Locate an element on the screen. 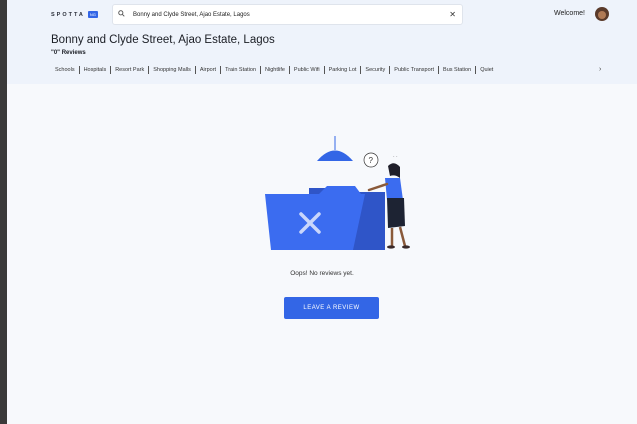 The image size is (637, 424). amenity-chip: Train Station is located at coordinates (241, 70).